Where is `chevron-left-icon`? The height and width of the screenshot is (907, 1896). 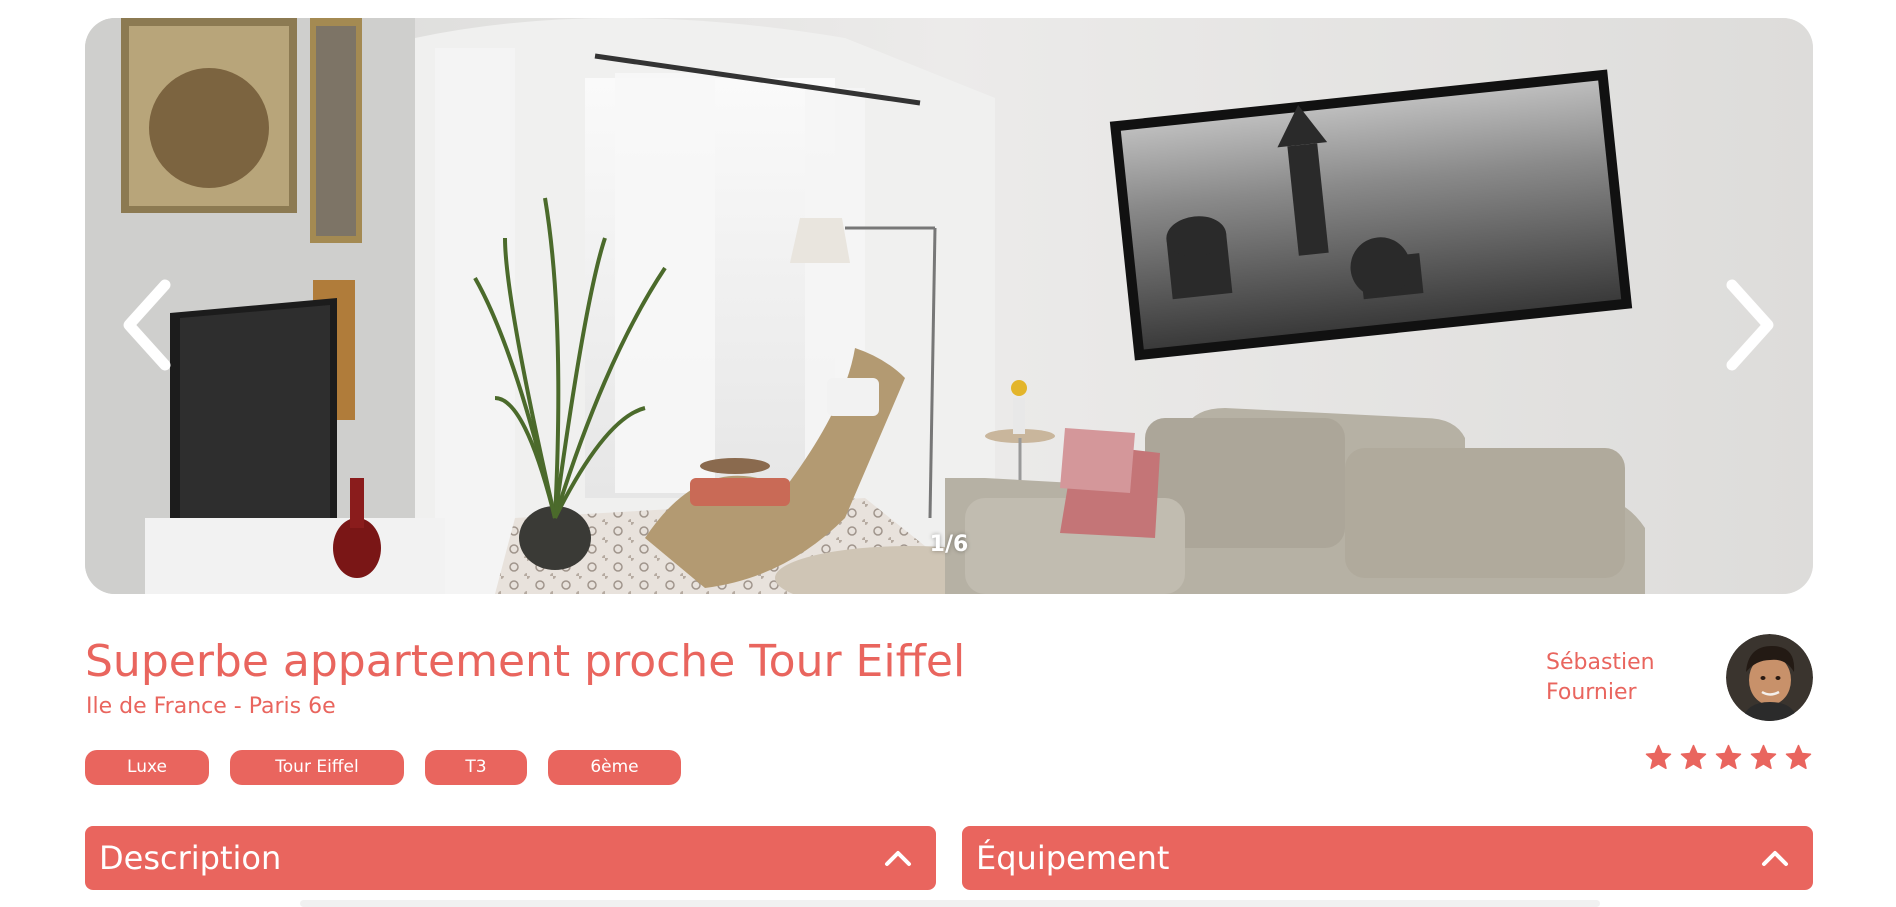
chevron-left-icon is located at coordinates (147, 325).